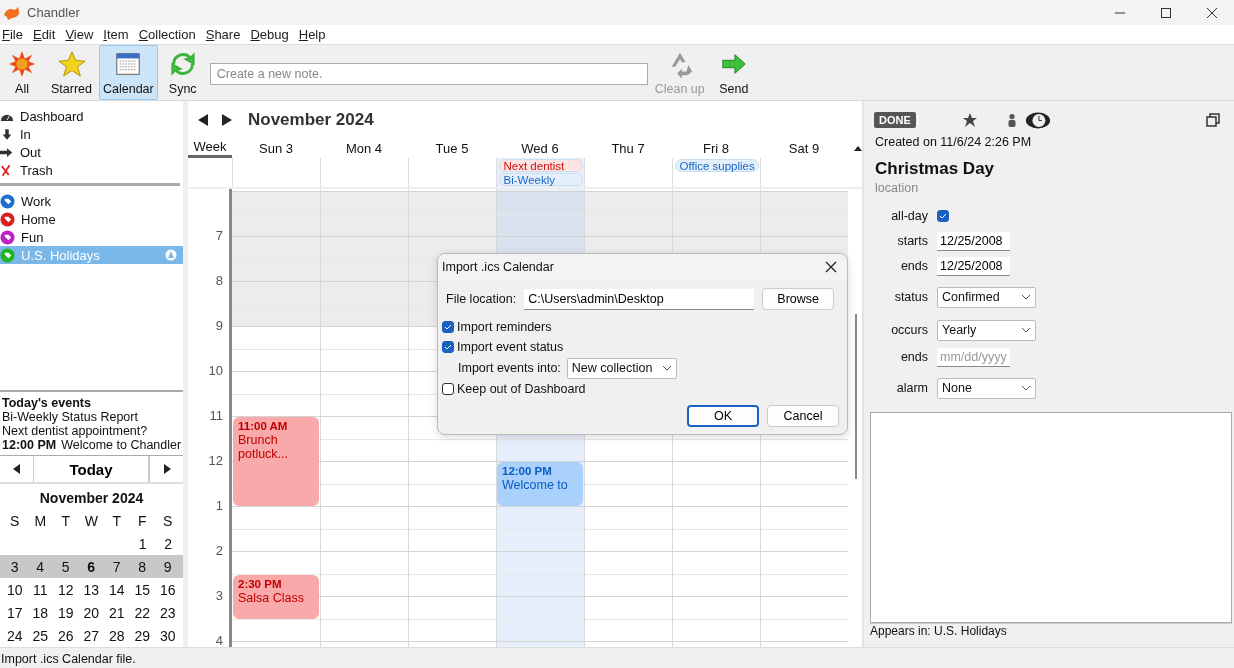 The image size is (1234, 668). Describe the element at coordinates (14, 612) in the screenshot. I see `calendar-day: 17` at that location.